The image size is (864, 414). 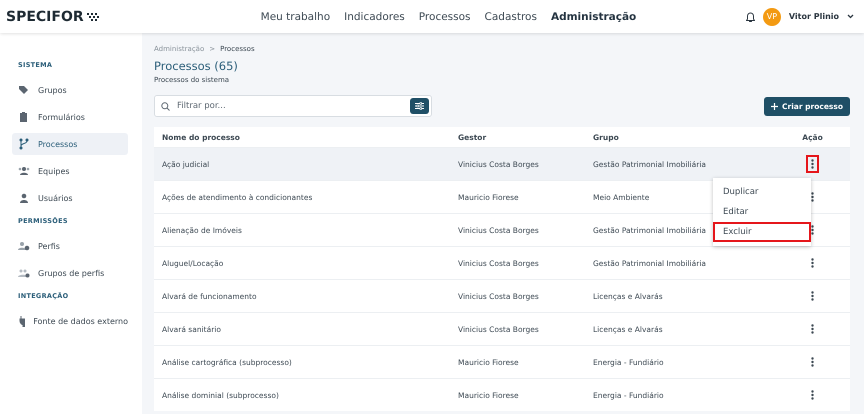 What do you see at coordinates (813, 16) in the screenshot?
I see `user-name: Vitor Plinio` at bounding box center [813, 16].